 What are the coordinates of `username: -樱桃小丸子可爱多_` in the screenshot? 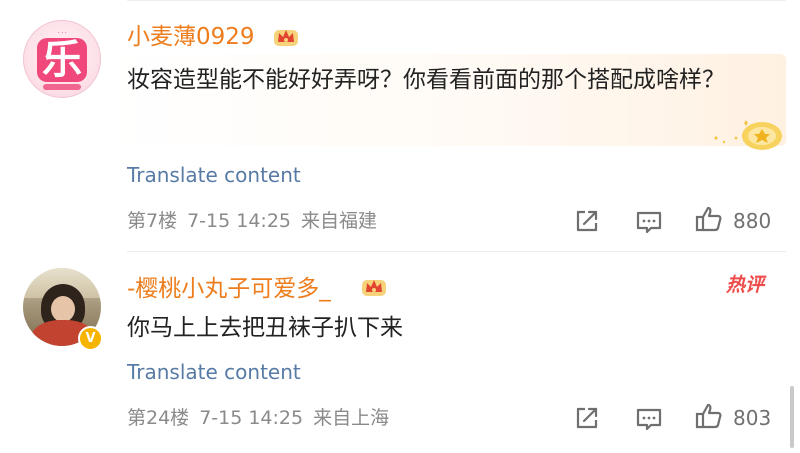 It's located at (229, 289).